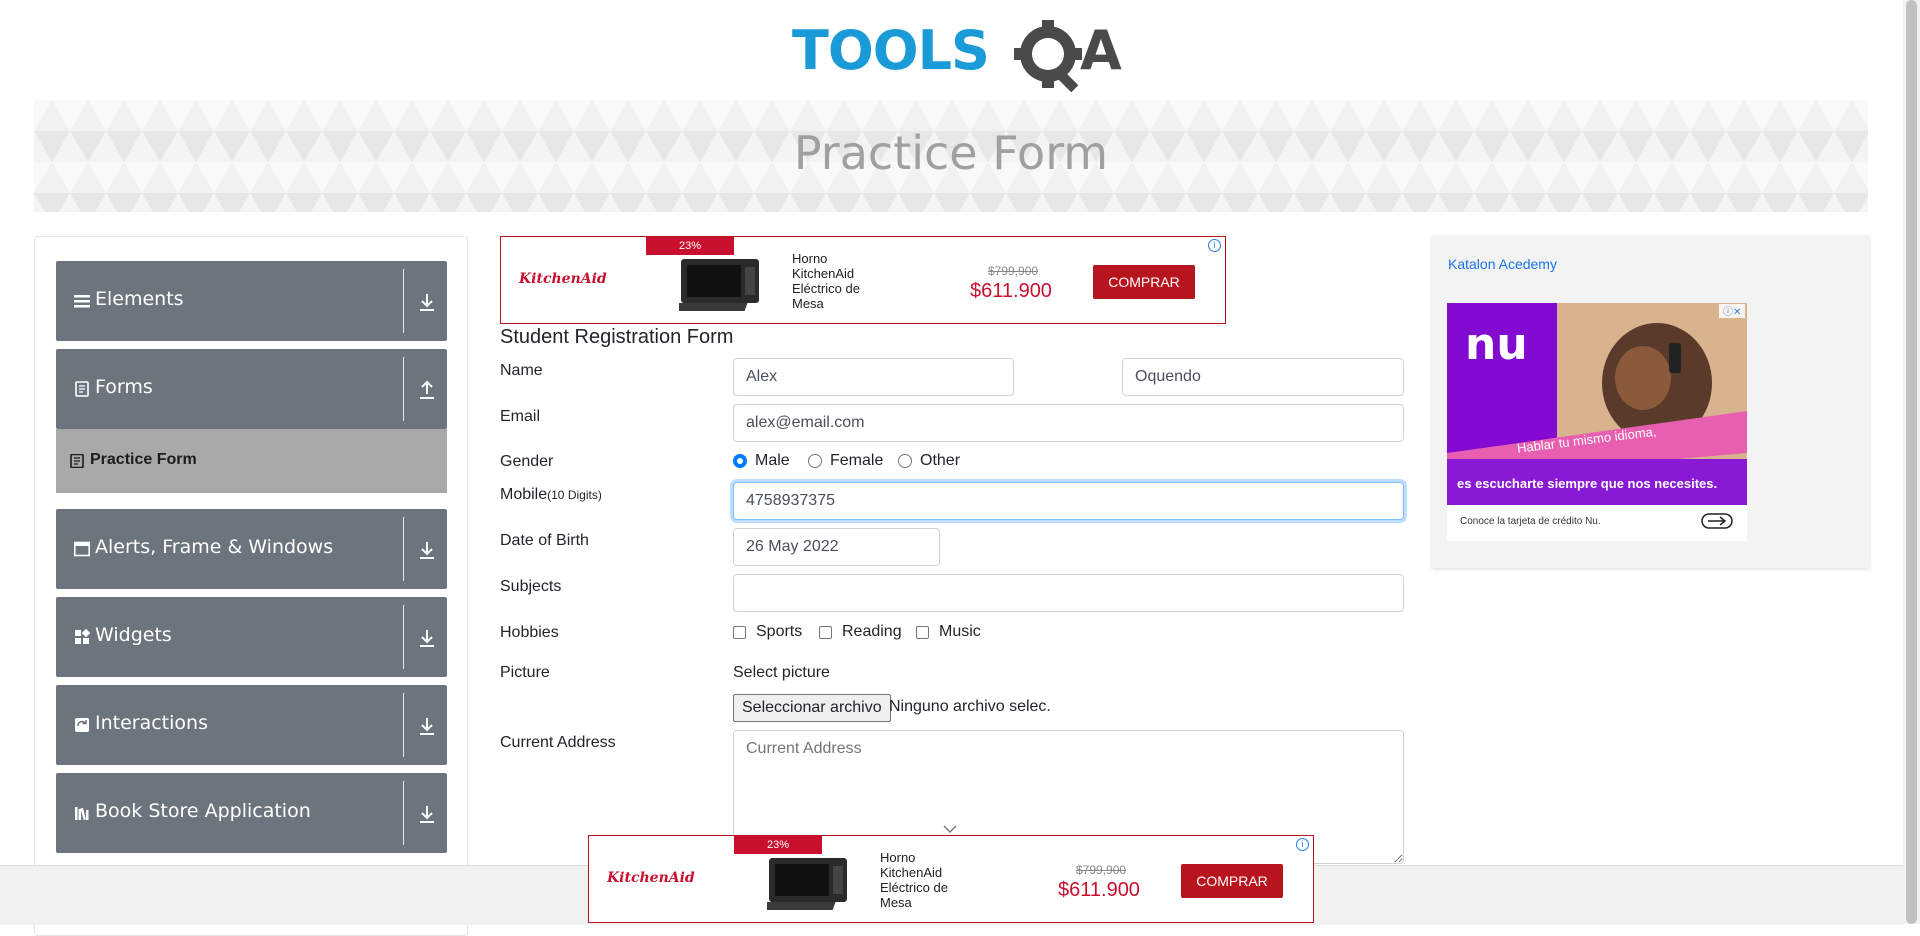  Describe the element at coordinates (524, 494) in the screenshot. I see `mobile-label-text: Mobile` at that location.